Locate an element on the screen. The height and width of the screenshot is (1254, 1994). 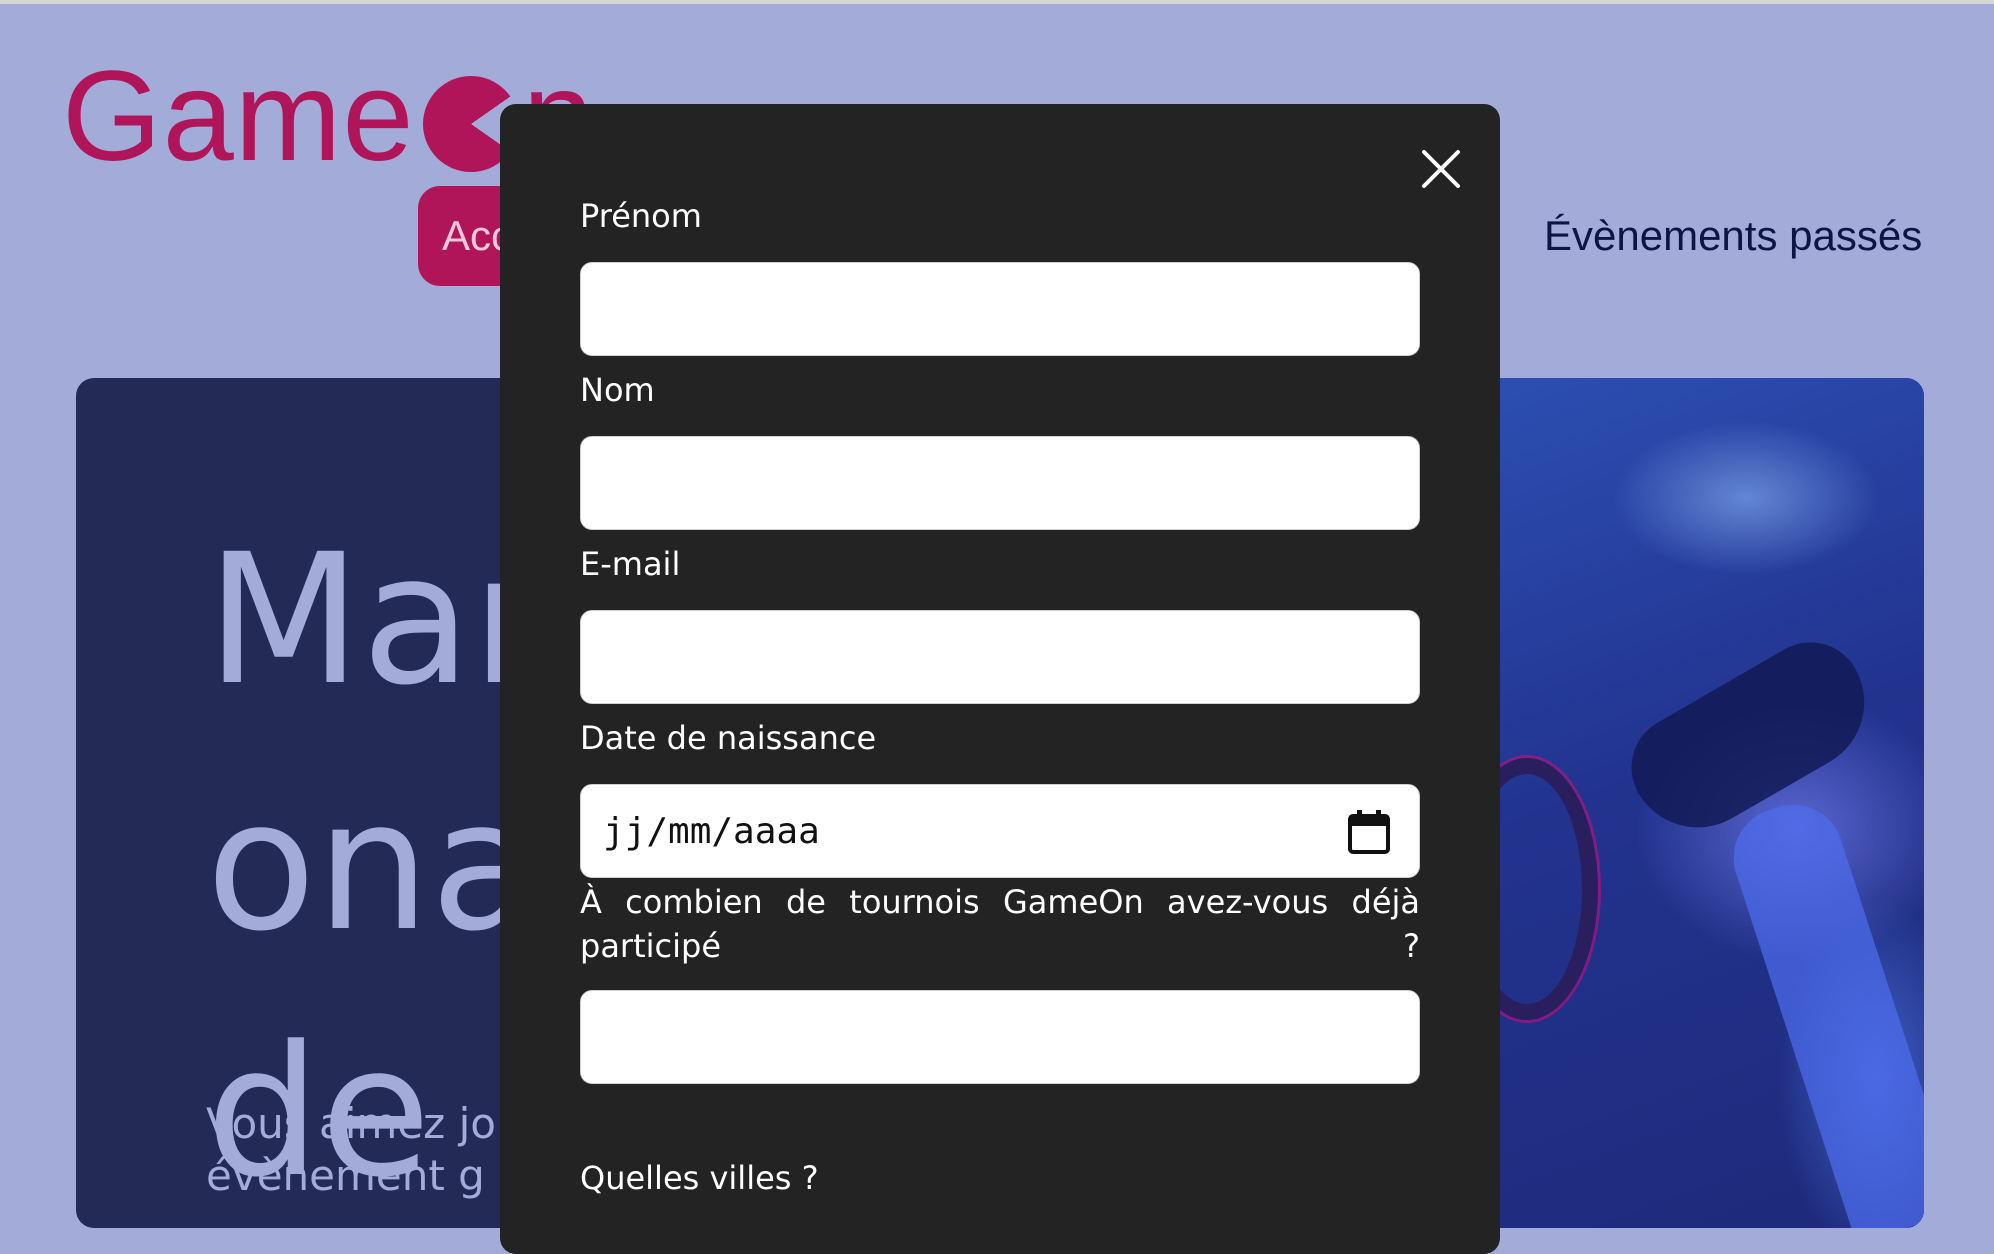
window-top-border is located at coordinates (997, 2).